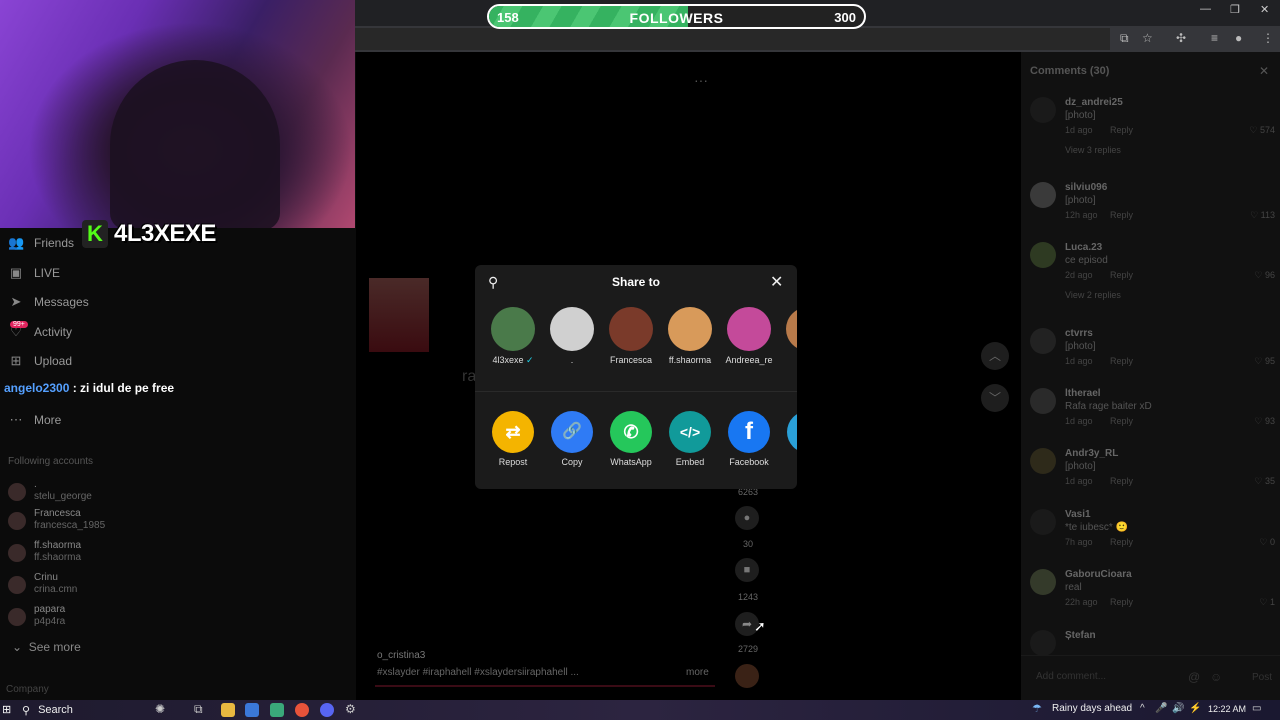  I want to click on following-item: papara p4p4ra, so click(108, 617).